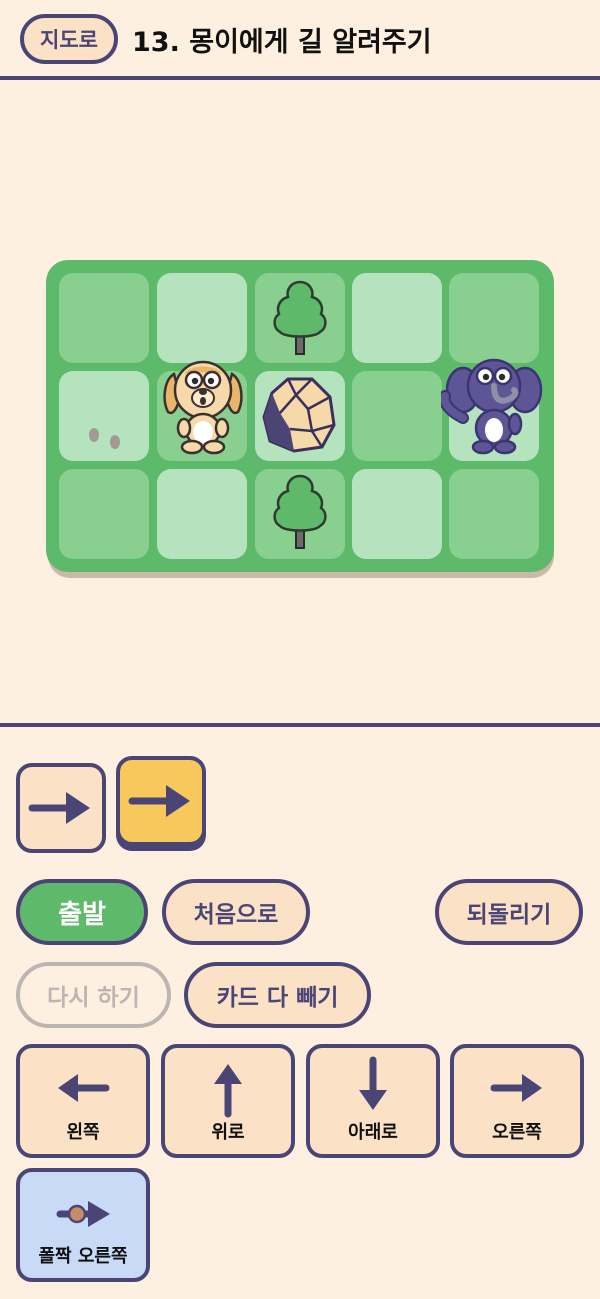 This screenshot has width=600, height=1299. I want to click on right-card-button: 오른쪽, so click(517, 1101).